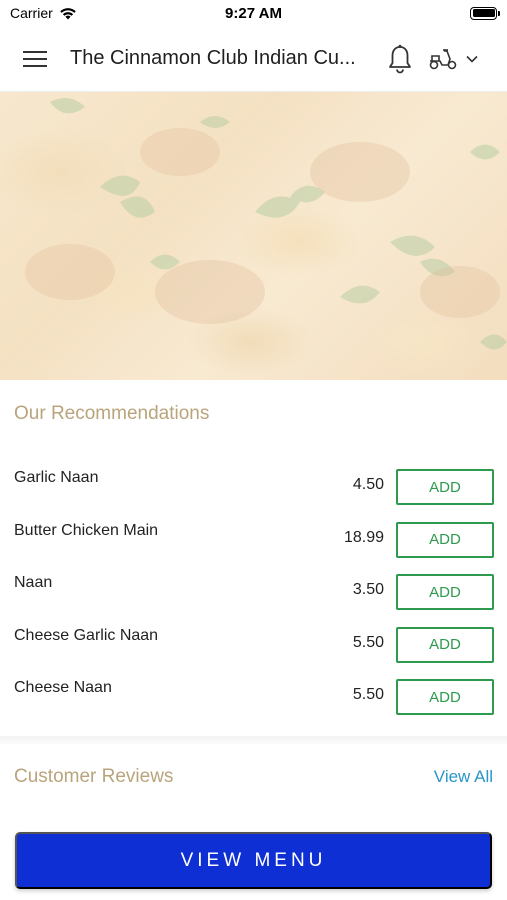 The height and width of the screenshot is (900, 507). I want to click on section-divider, so click(253, 740).